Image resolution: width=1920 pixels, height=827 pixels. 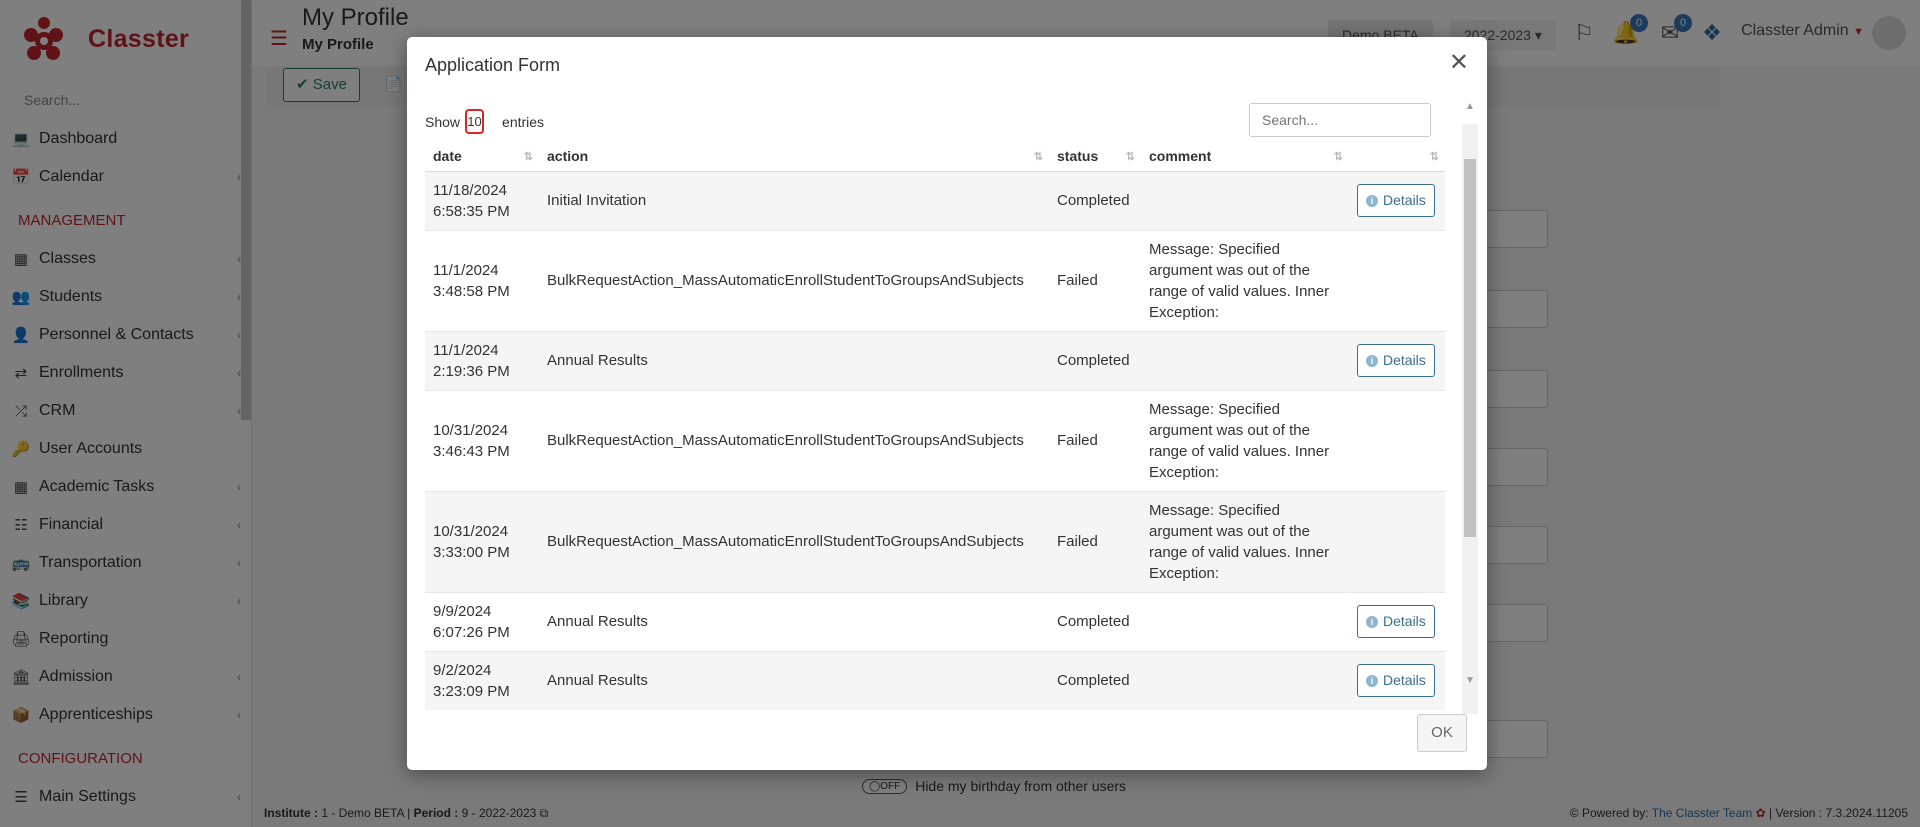 What do you see at coordinates (482, 621) in the screenshot?
I see `cell-date: 9/9/2024 6:07:26 PM` at bounding box center [482, 621].